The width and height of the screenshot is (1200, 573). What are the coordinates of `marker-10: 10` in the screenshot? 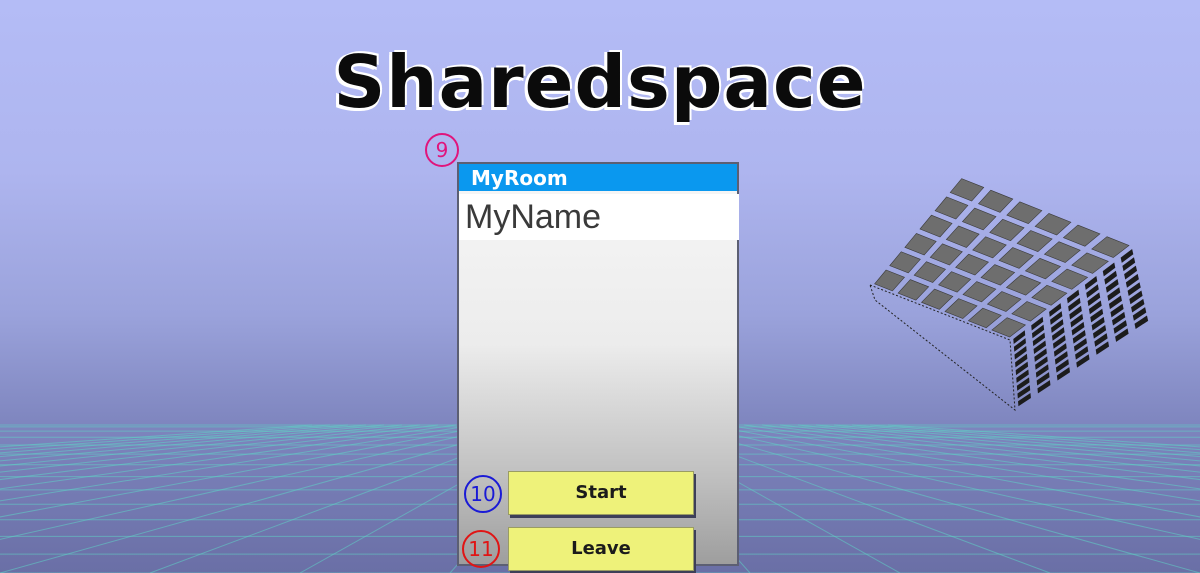 It's located at (483, 494).